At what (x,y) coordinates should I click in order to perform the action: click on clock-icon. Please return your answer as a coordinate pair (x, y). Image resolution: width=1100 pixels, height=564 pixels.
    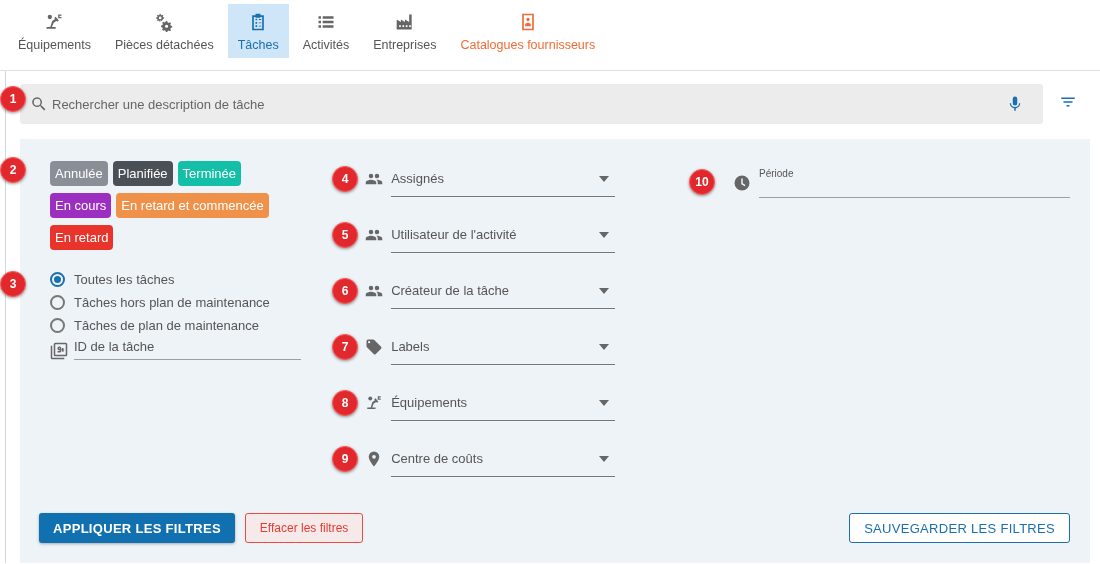
    Looking at the image, I should click on (742, 183).